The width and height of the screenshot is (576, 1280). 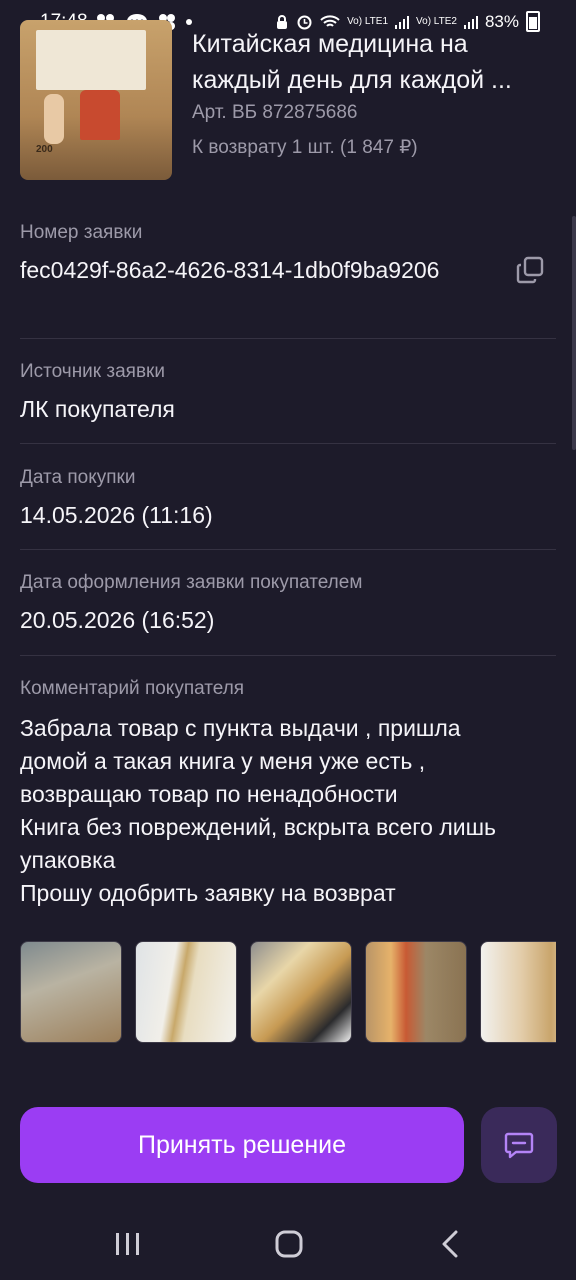 I want to click on product-cover-image: 200, so click(x=96, y=100).